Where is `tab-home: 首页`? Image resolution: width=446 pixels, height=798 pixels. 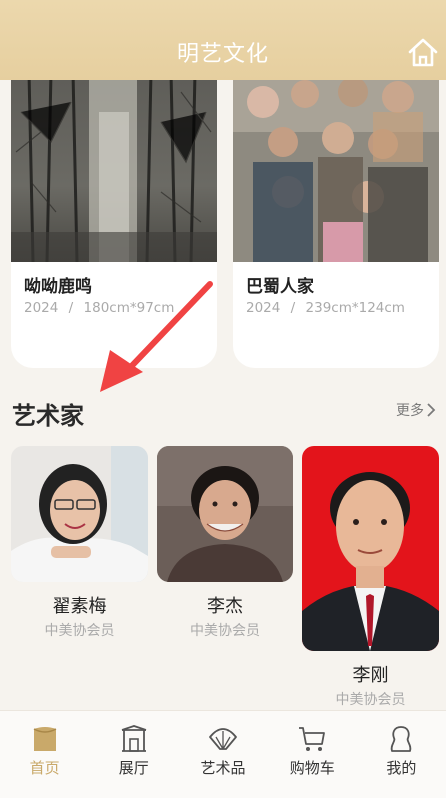 tab-home: 首页 is located at coordinates (44, 754).